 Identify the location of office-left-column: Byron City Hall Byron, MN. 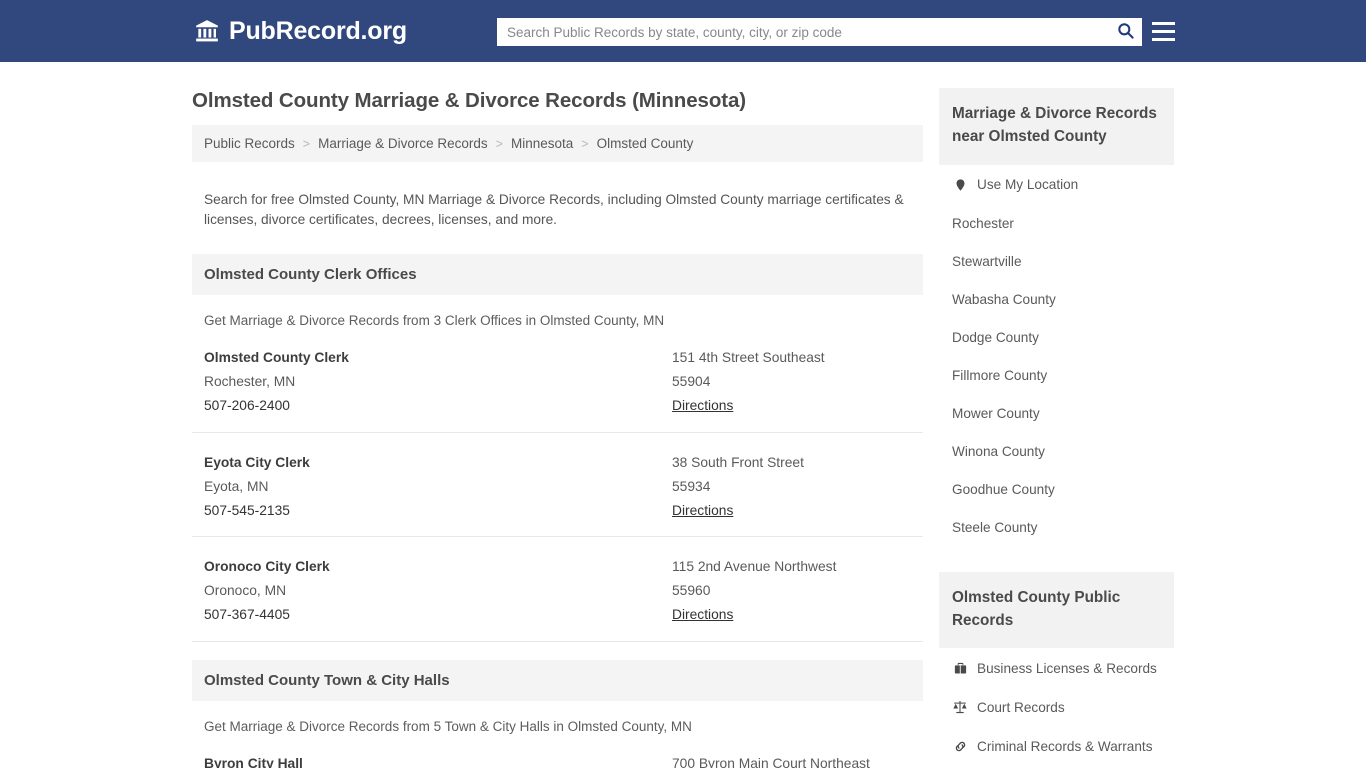
(438, 760).